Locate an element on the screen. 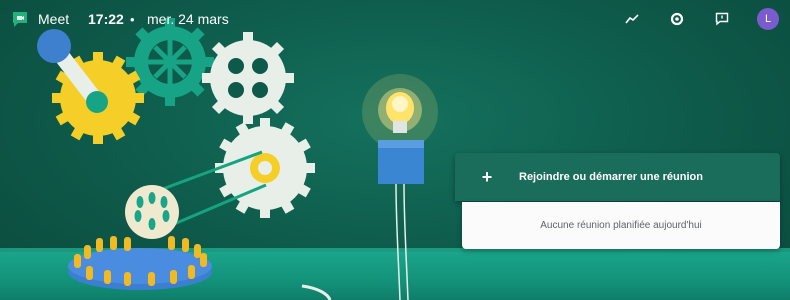 The height and width of the screenshot is (300, 790). join-meeting-label: Rejoindre ou démarrer une réunion is located at coordinates (611, 177).